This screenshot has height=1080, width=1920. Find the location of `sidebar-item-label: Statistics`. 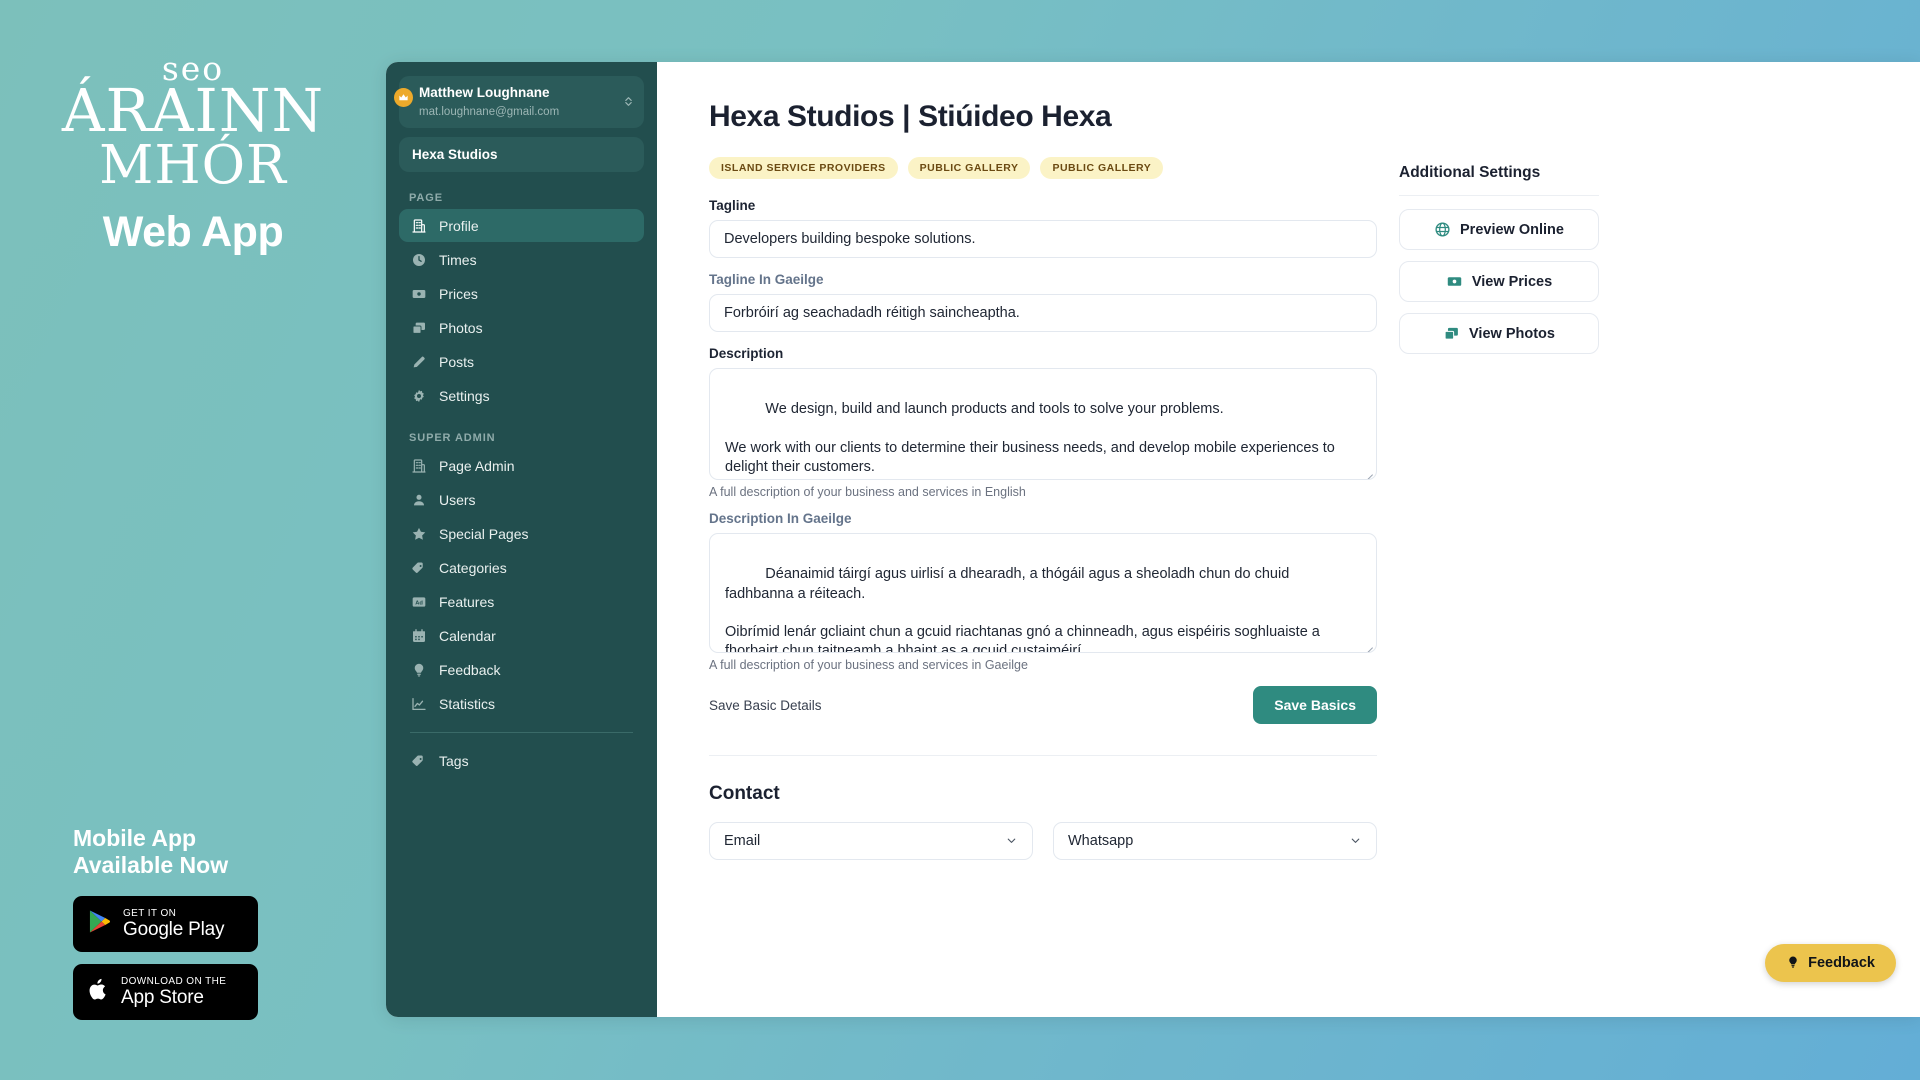

sidebar-item-label: Statistics is located at coordinates (467, 703).